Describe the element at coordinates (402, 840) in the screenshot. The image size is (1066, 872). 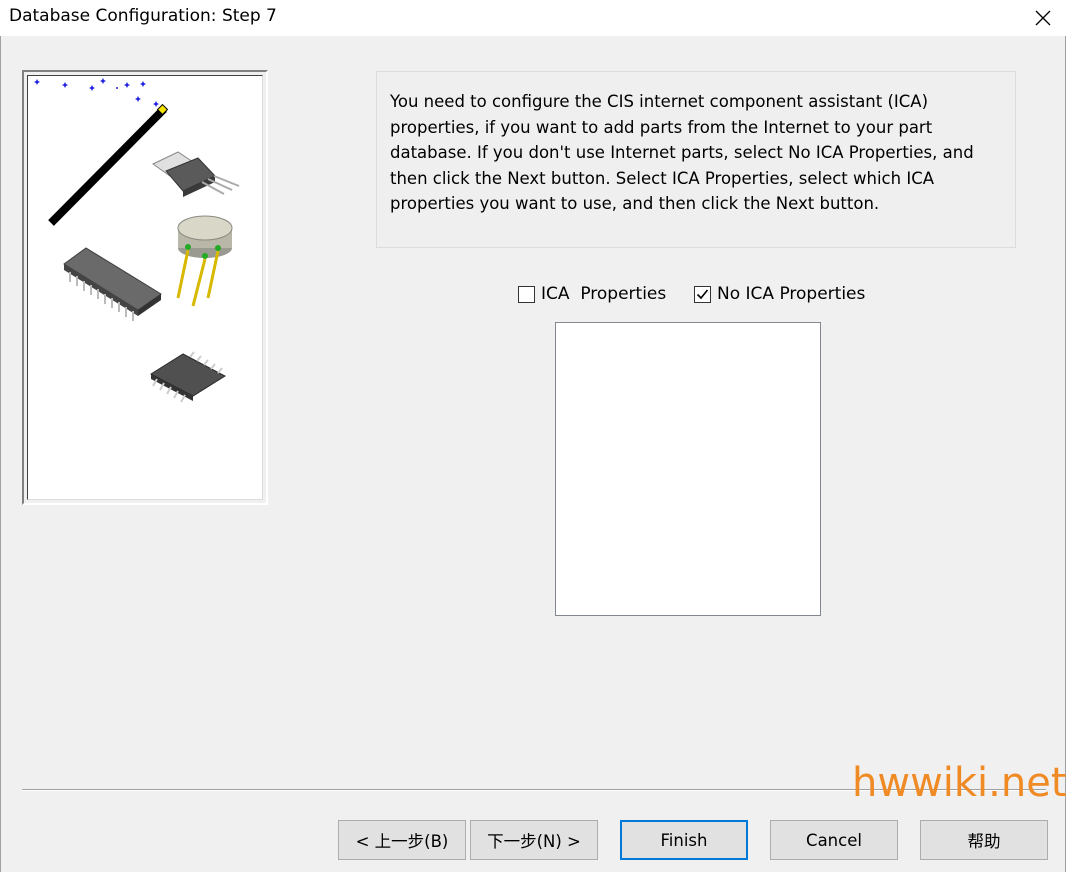
I see `back-button: < 上一步(B)` at that location.